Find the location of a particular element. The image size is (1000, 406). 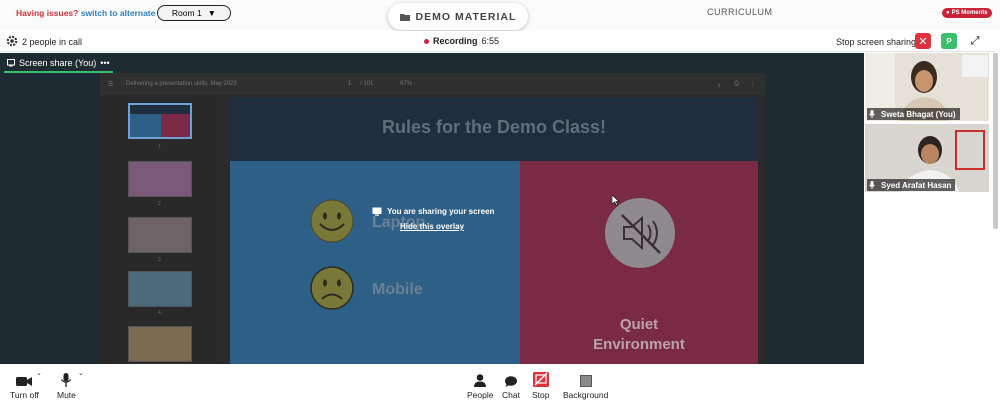

chat-bubble-icon is located at coordinates (510, 381).